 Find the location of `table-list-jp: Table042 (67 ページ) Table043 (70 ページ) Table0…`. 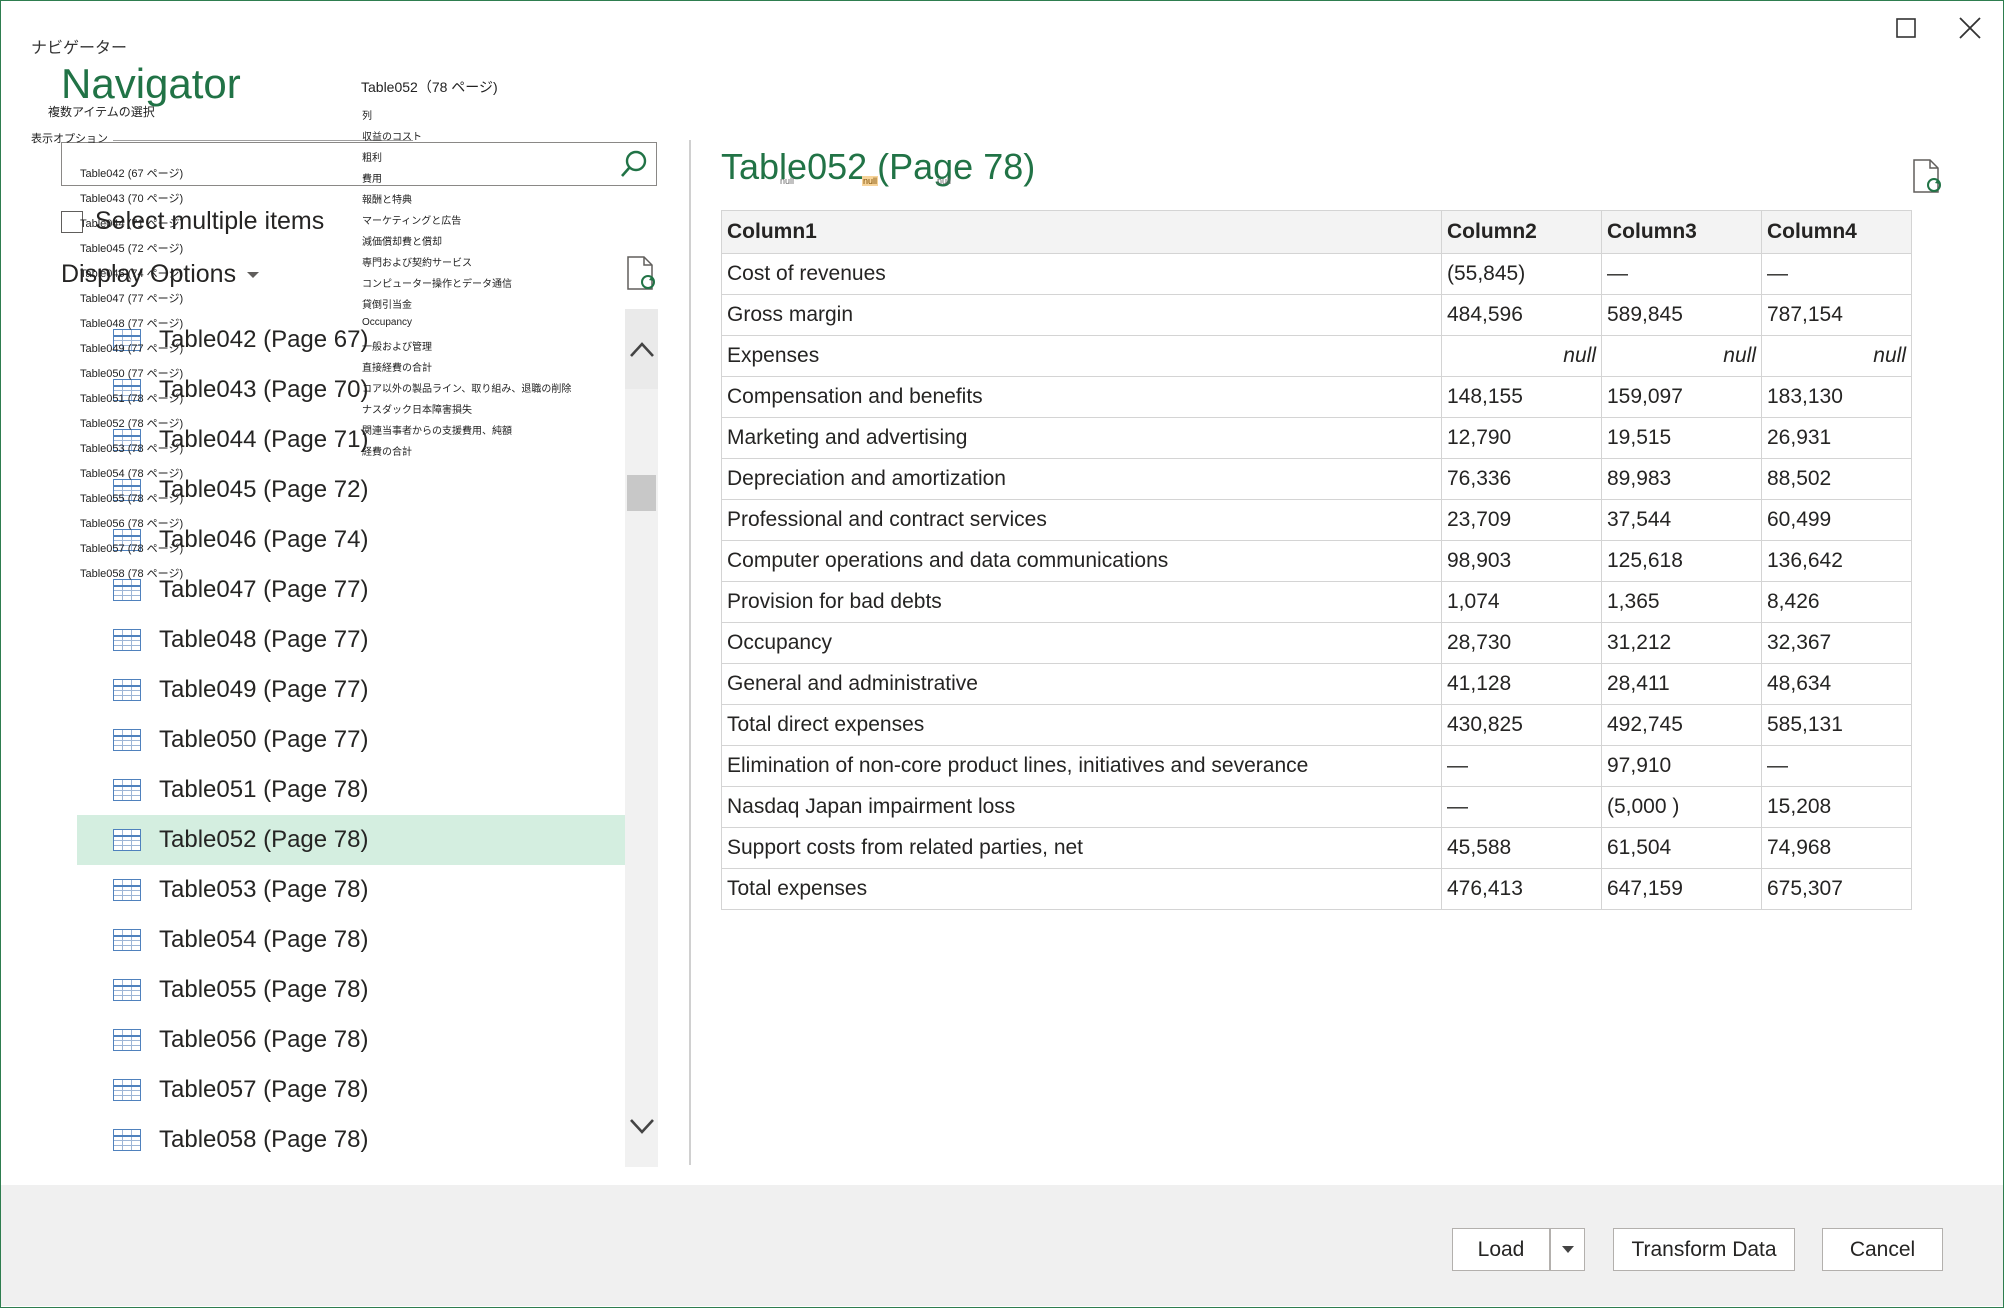

table-list-jp: Table042 (67 ページ) Table043 (70 ページ) Table0… is located at coordinates (131, 377).